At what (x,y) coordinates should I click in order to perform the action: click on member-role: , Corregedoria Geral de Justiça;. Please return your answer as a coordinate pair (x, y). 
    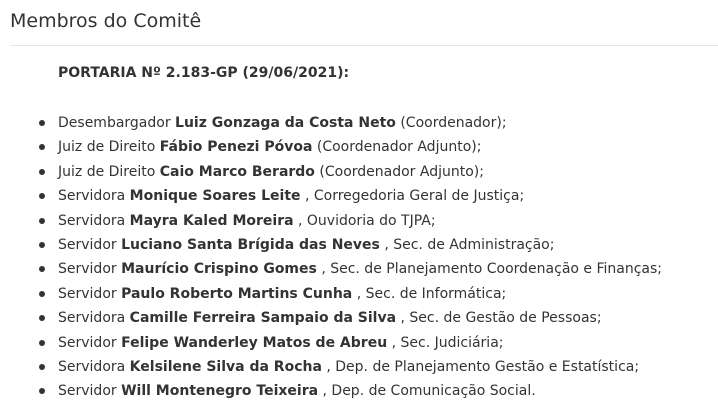
    Looking at the image, I should click on (414, 196).